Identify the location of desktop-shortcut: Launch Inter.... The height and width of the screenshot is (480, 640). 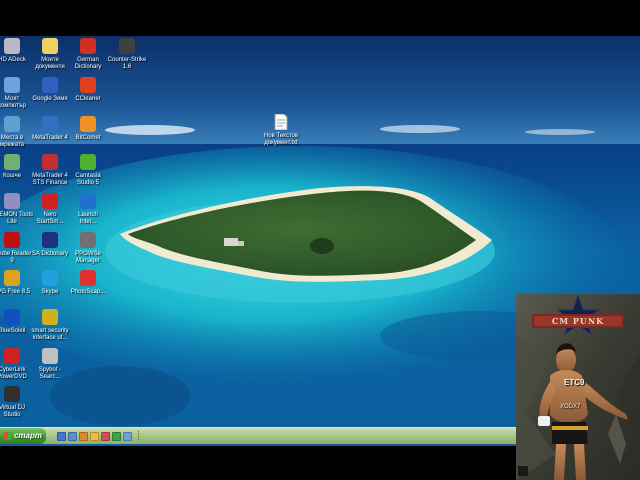
(88, 209).